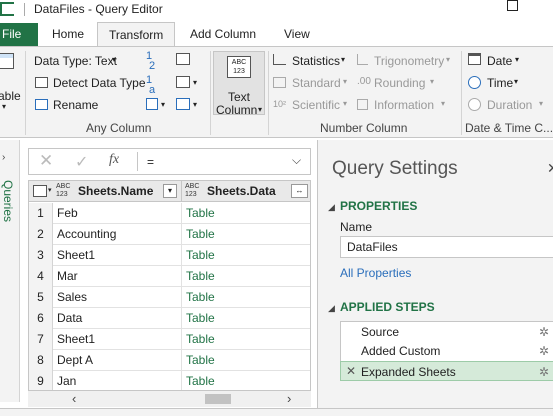  What do you see at coordinates (404, 105) in the screenshot?
I see `information-dropdown: Information` at bounding box center [404, 105].